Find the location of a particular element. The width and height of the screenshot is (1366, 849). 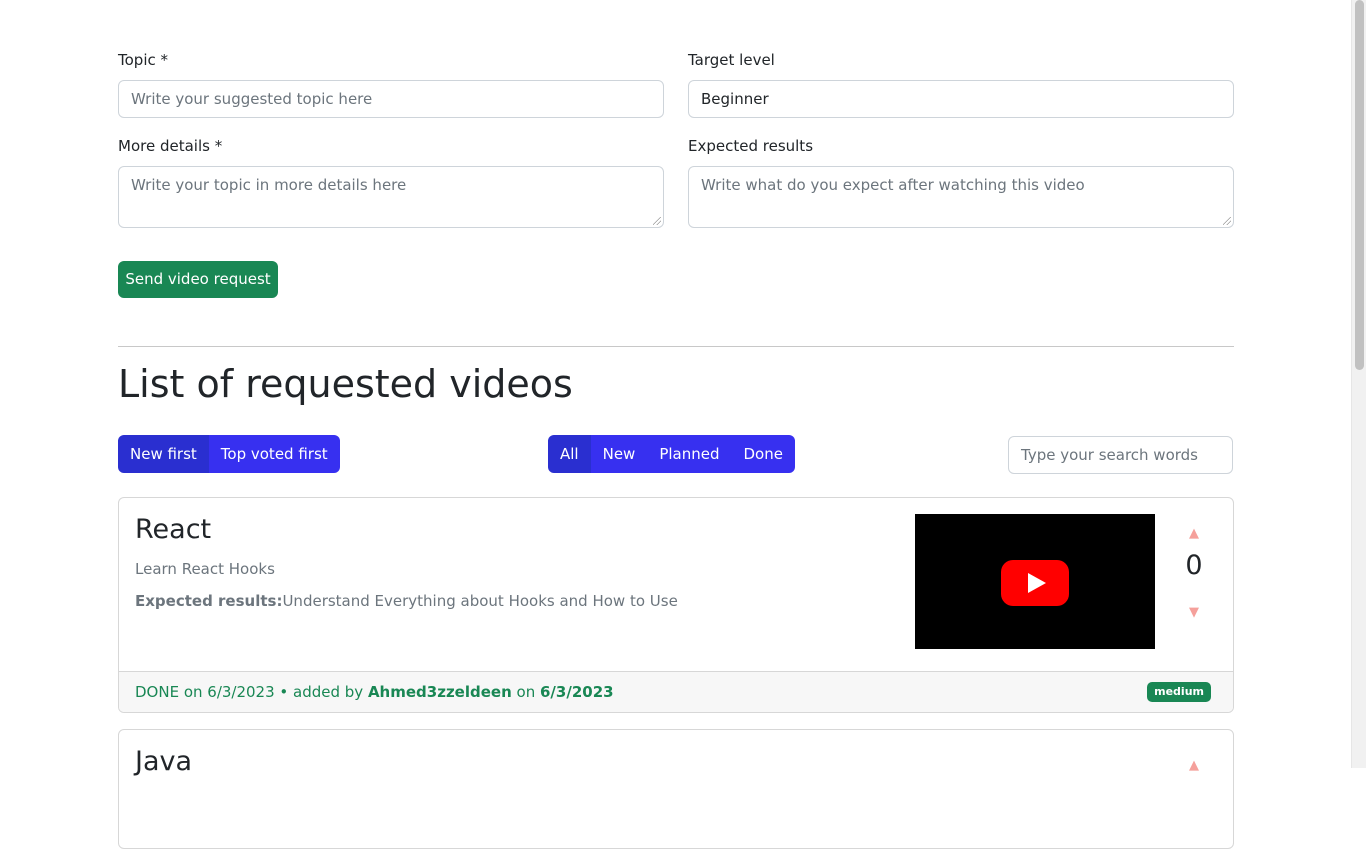

sort-top-voted-button: Top voted first is located at coordinates (274, 454).